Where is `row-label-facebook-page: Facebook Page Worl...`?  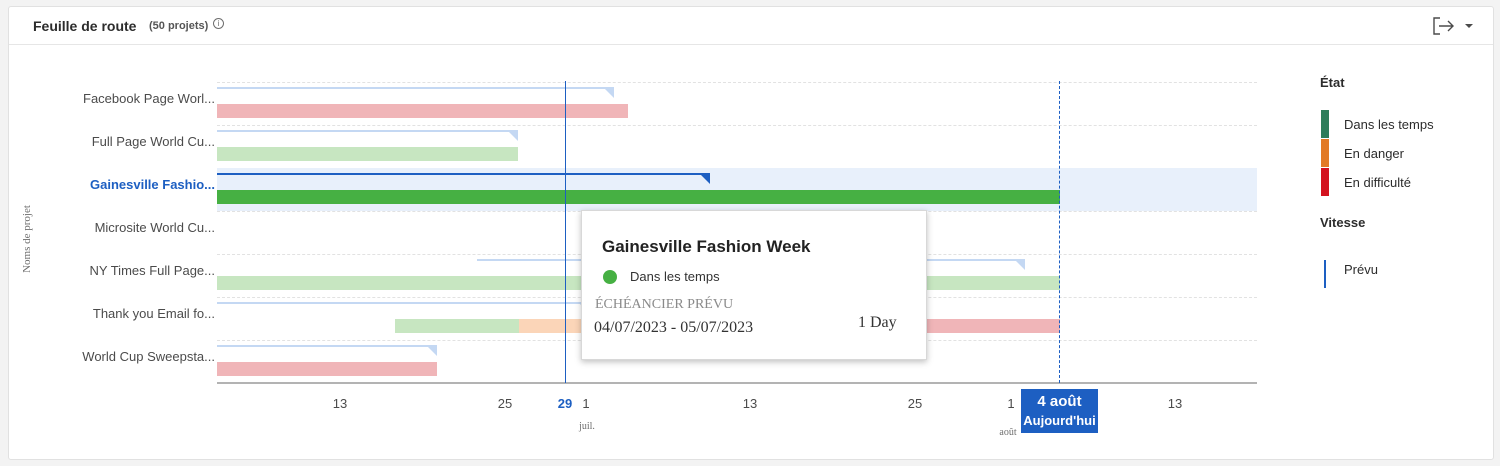
row-label-facebook-page: Facebook Page Worl... is located at coordinates (132, 98).